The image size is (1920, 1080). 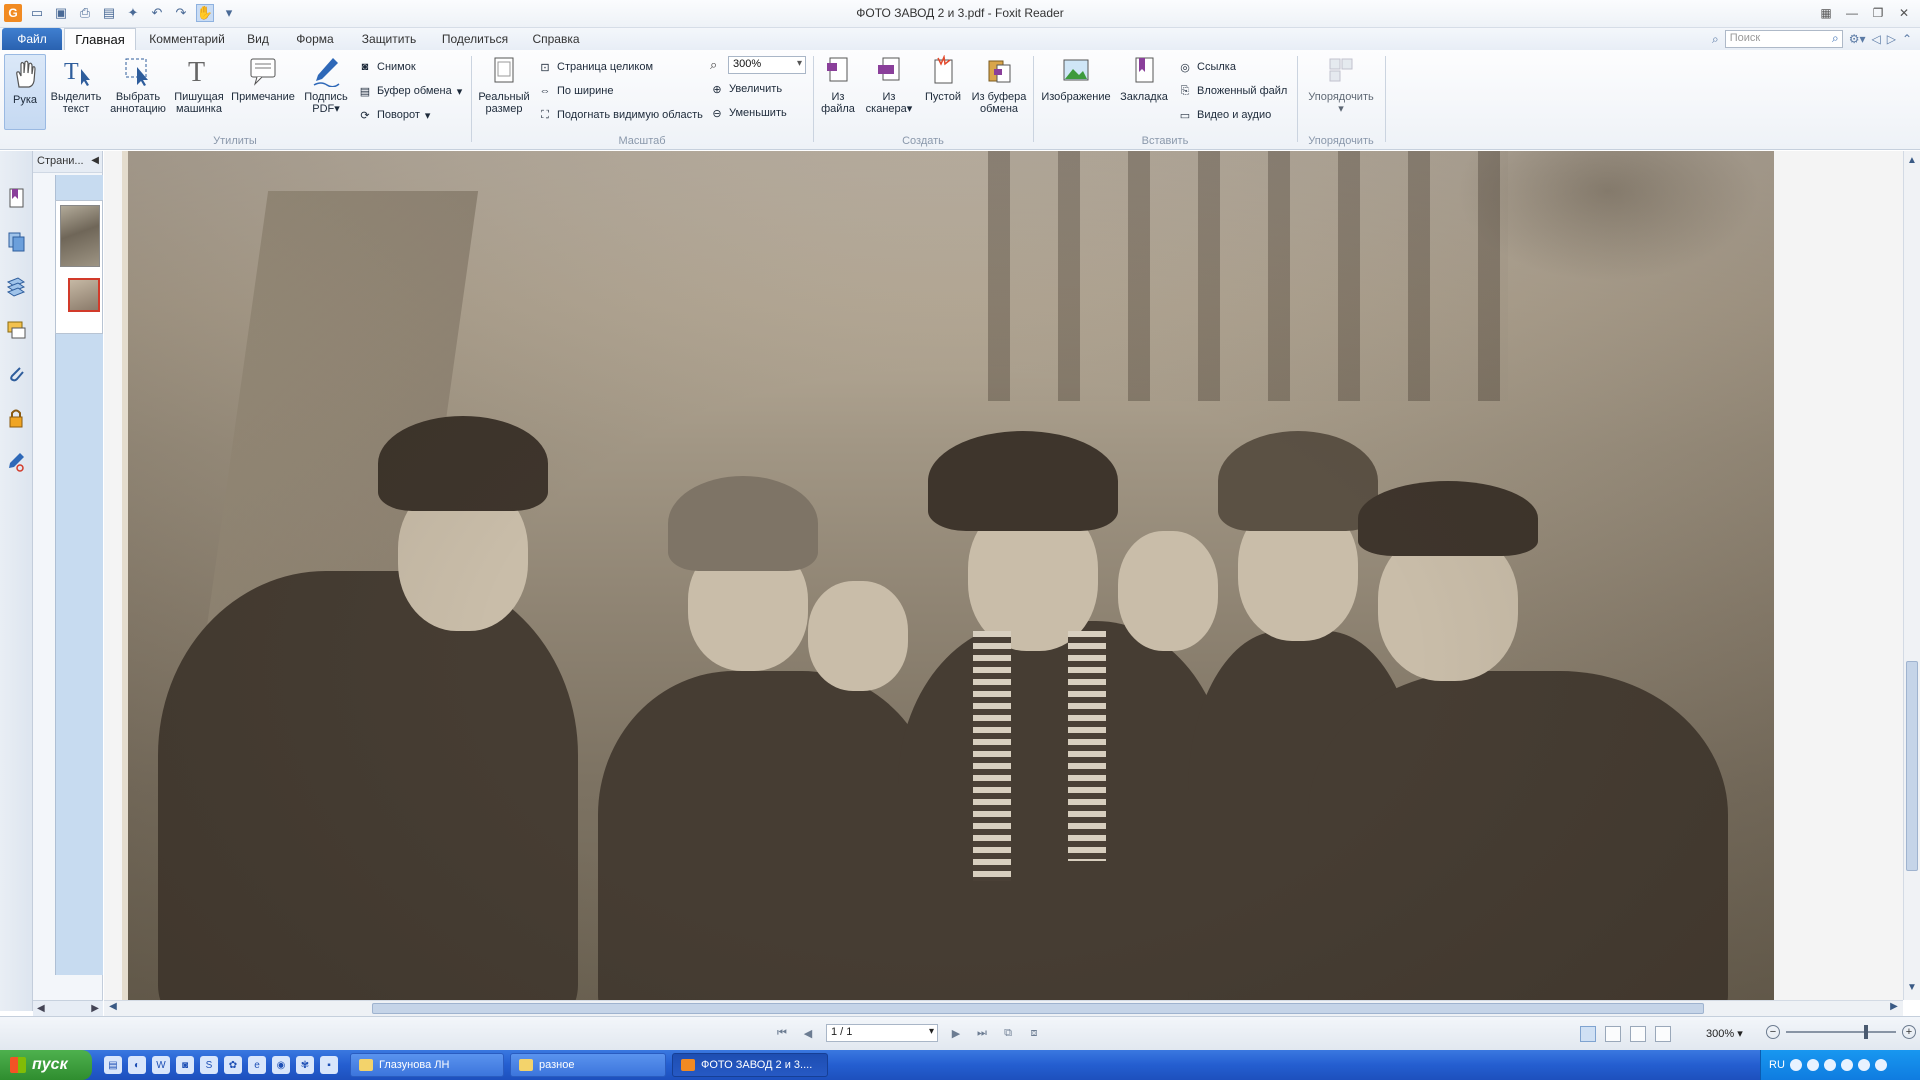 What do you see at coordinates (1907, 39) in the screenshot?
I see `collapse-ribbon-icon: ⌃` at bounding box center [1907, 39].